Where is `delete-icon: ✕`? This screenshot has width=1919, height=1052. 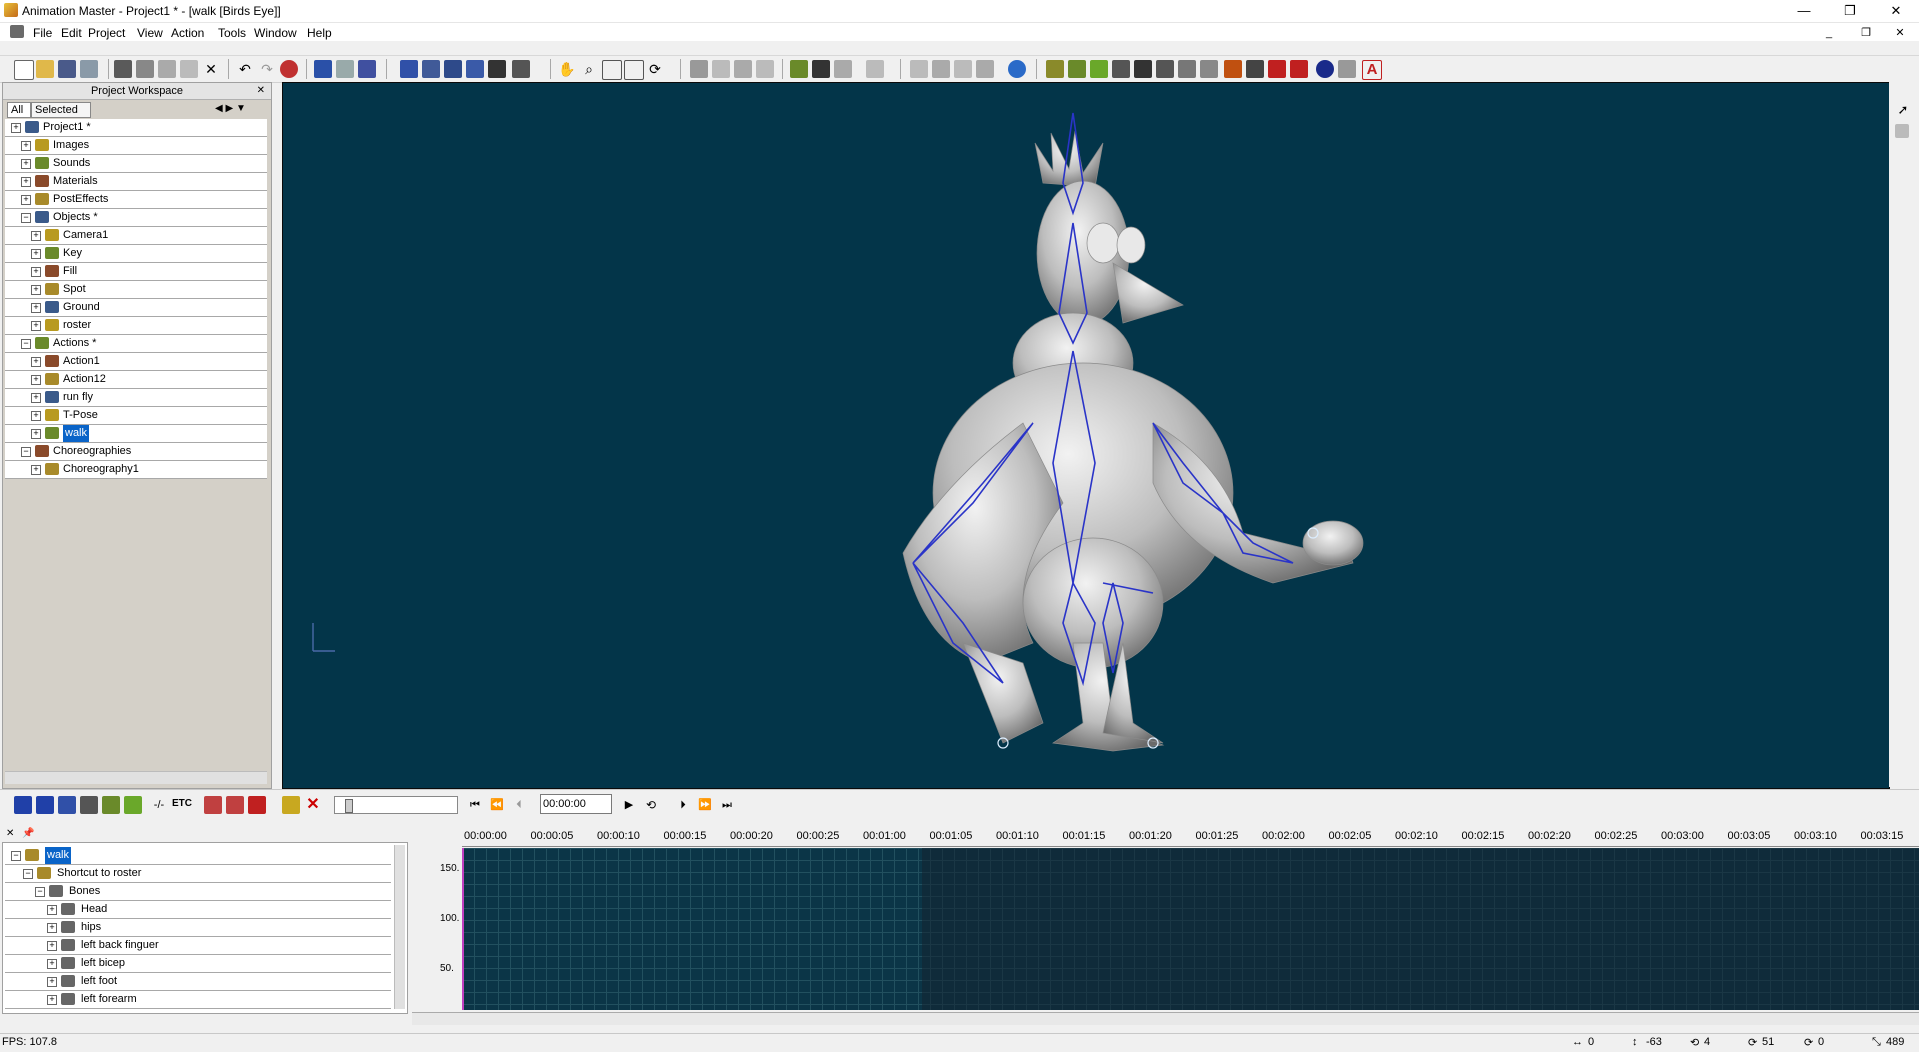 delete-icon: ✕ is located at coordinates (211, 69).